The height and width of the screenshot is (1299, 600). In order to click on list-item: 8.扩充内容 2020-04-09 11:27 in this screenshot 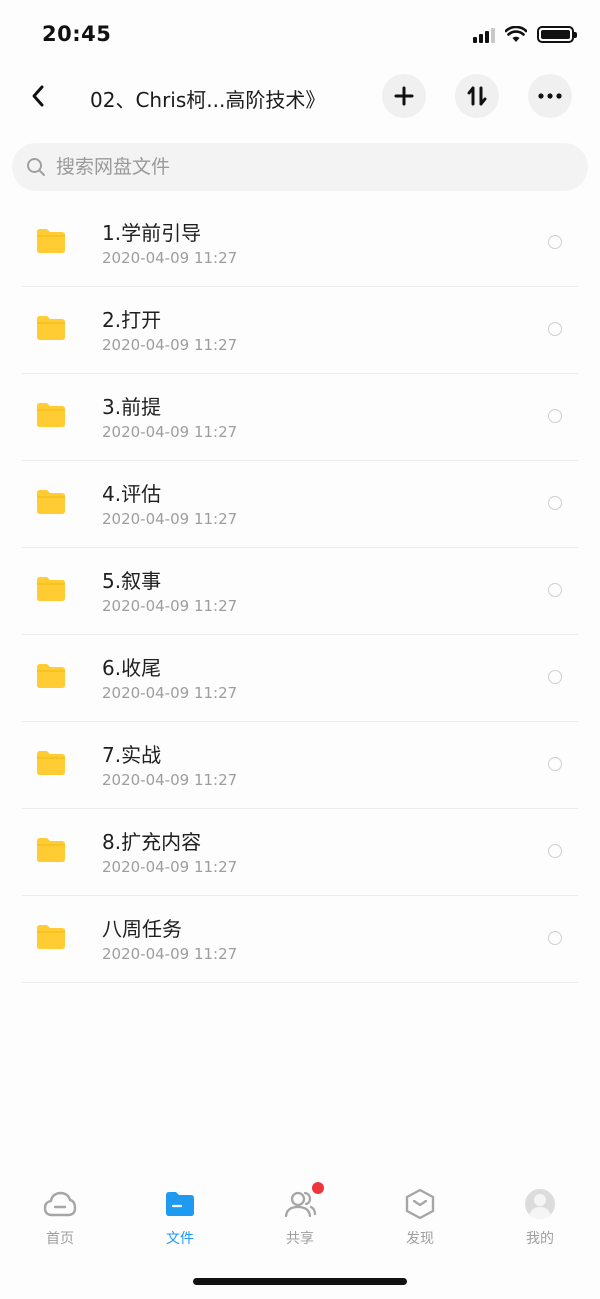, I will do `click(300, 852)`.